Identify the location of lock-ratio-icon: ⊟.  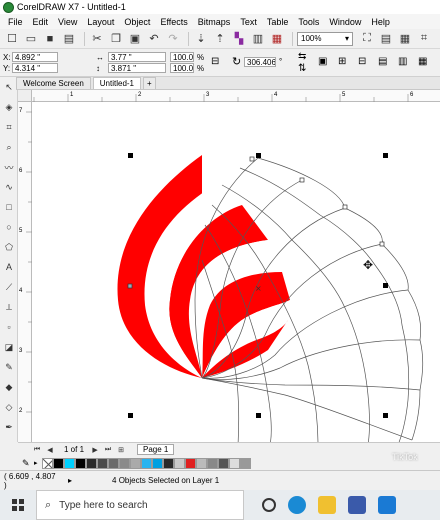
(215, 62).